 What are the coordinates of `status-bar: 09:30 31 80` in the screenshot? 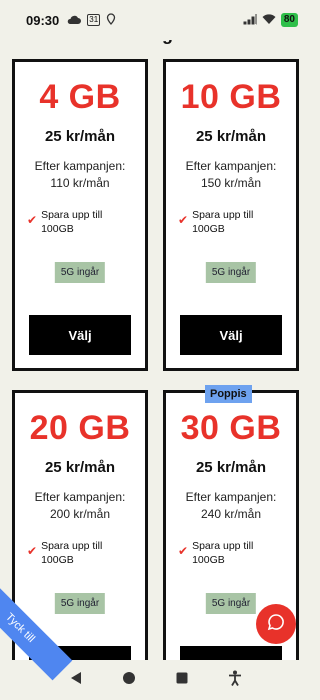 It's located at (156, 20).